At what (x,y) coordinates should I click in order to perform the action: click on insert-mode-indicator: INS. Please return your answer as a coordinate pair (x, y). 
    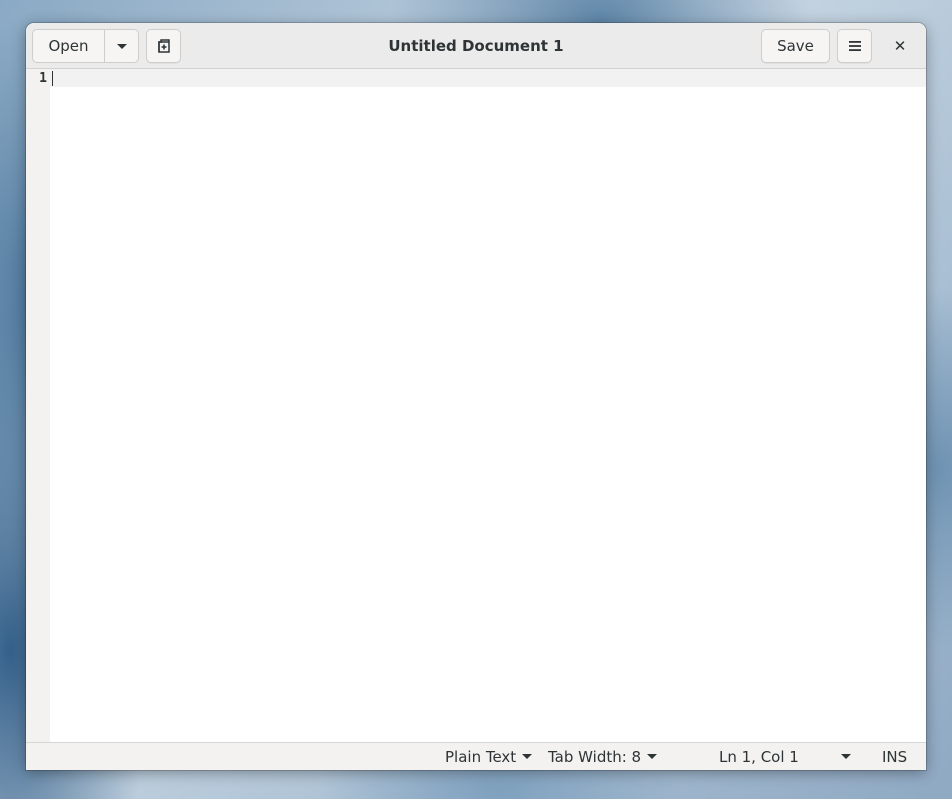
    Looking at the image, I should click on (894, 756).